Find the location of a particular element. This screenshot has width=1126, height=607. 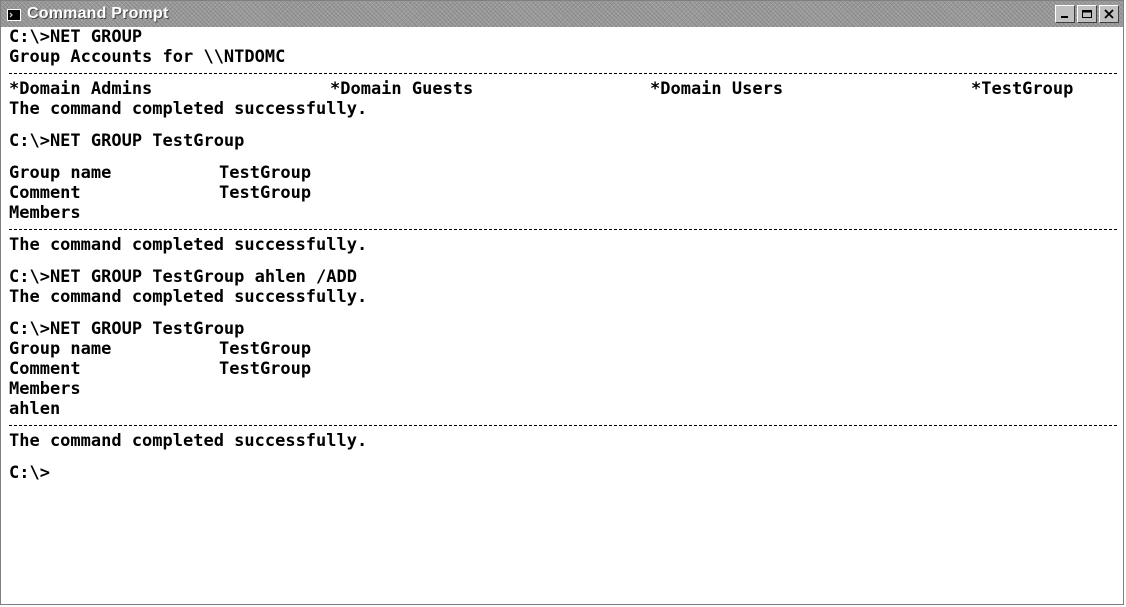

console-icon is located at coordinates (14, 14).